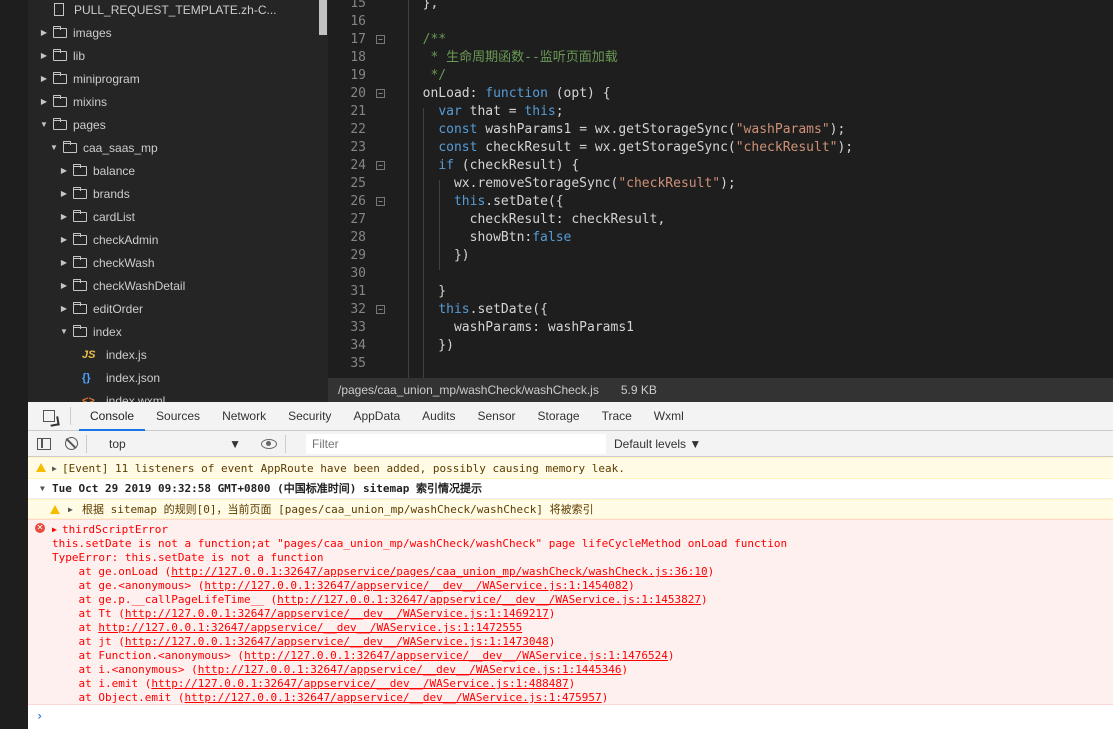 The width and height of the screenshot is (1113, 729). What do you see at coordinates (309, 416) in the screenshot?
I see `tab-security: Security` at bounding box center [309, 416].